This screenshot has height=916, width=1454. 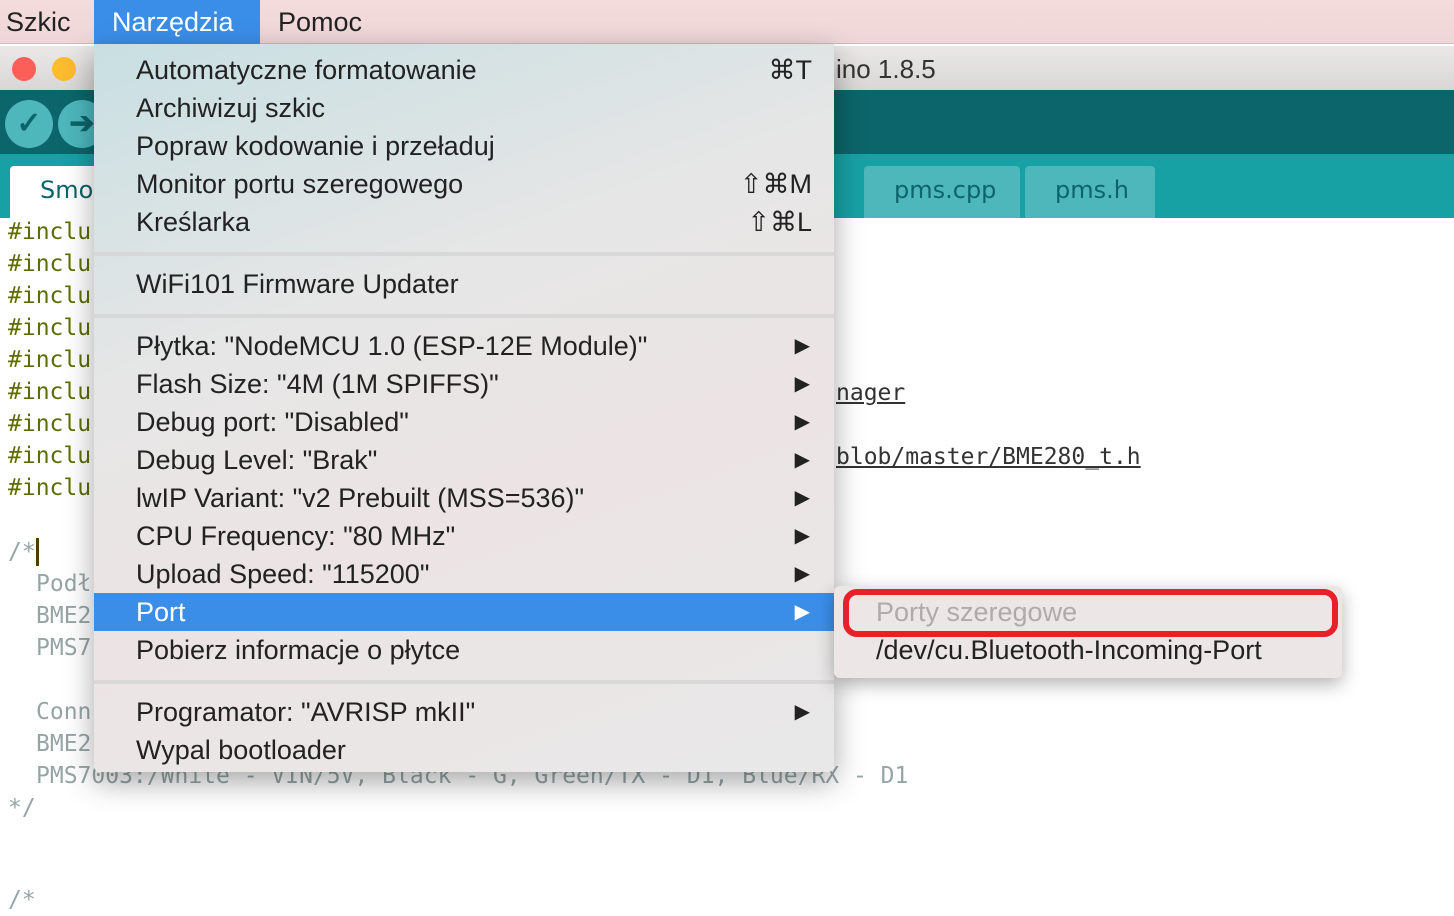 What do you see at coordinates (464, 222) in the screenshot?
I see `menu-item-serial-plotter: Kreślarka ⇧⌘L` at bounding box center [464, 222].